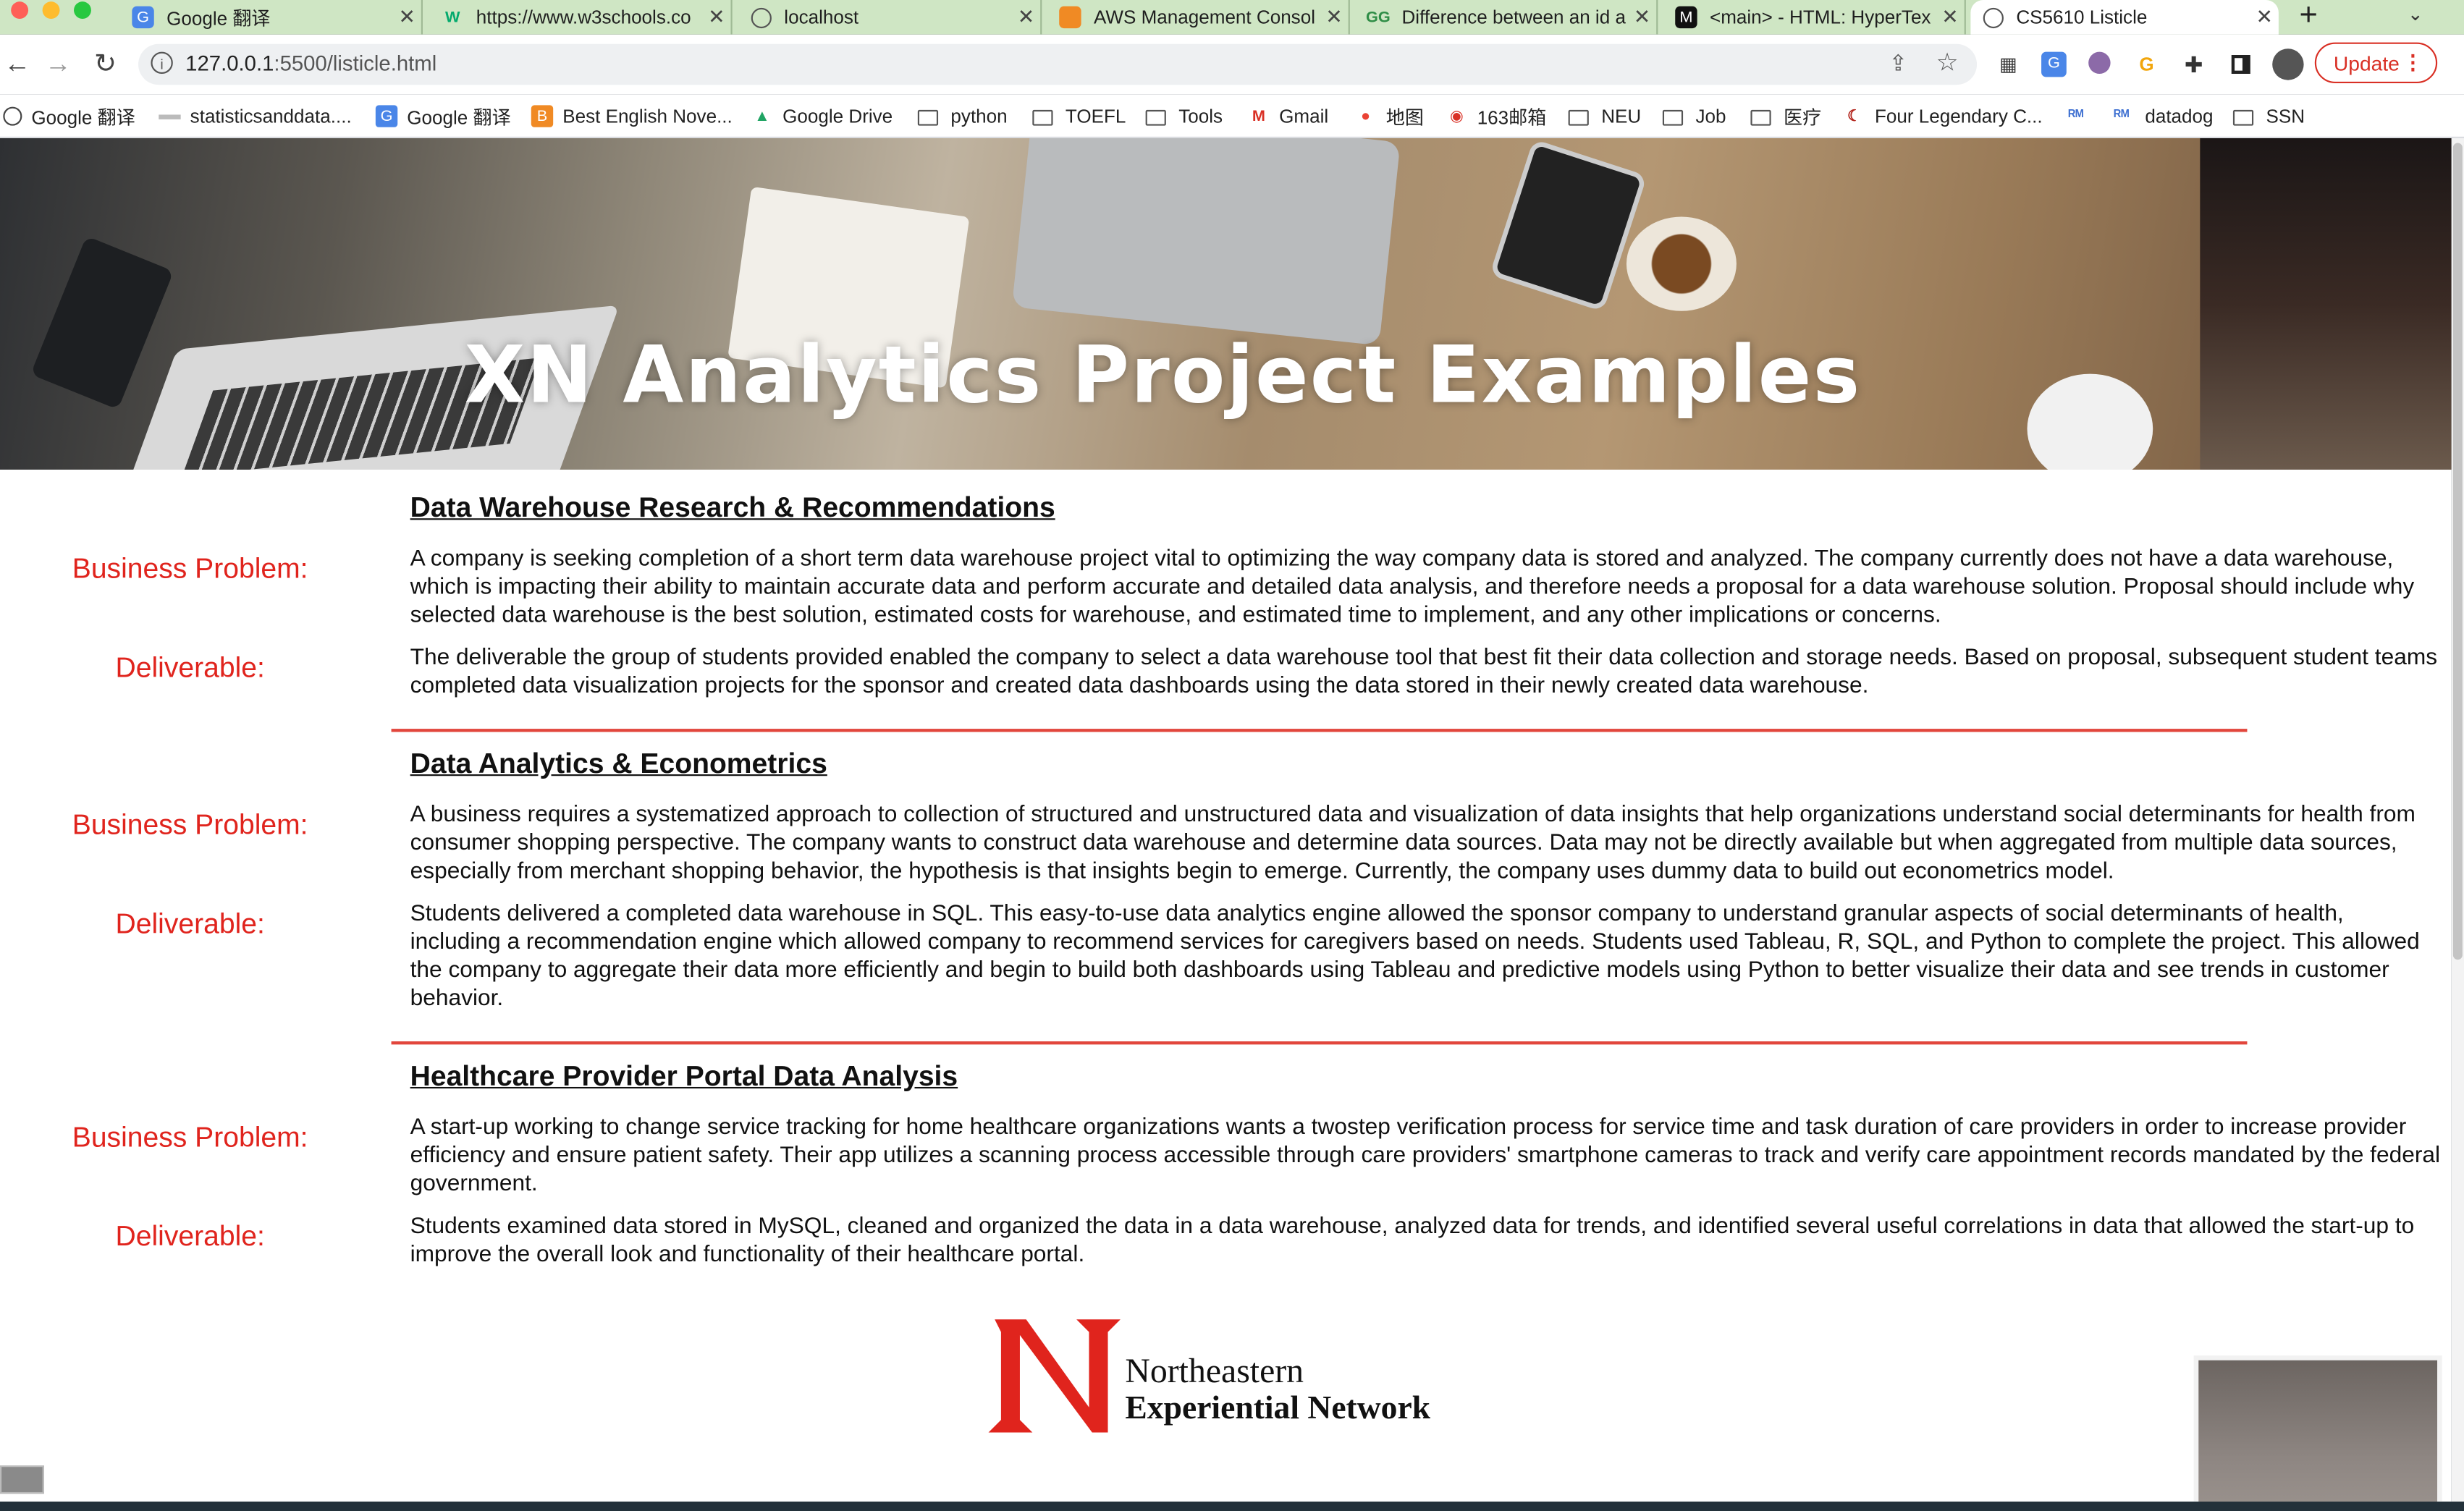 This screenshot has width=2464, height=1511. What do you see at coordinates (443, 117) in the screenshot?
I see `bookmark-google-translate-2: G Google 翻译` at bounding box center [443, 117].